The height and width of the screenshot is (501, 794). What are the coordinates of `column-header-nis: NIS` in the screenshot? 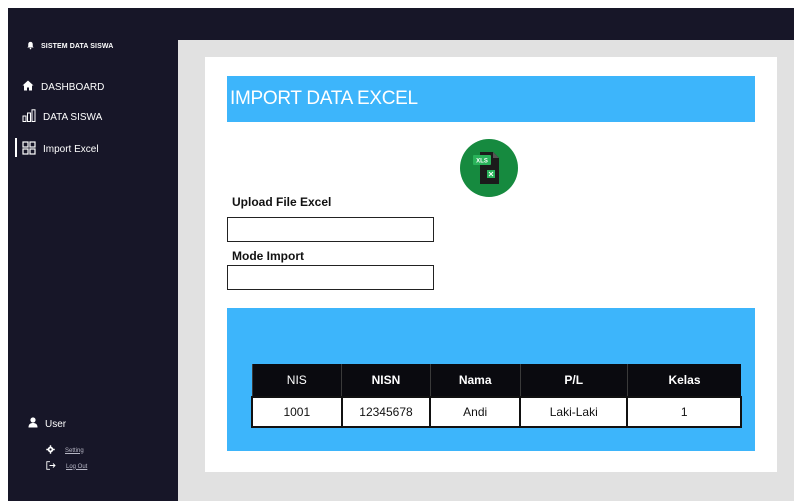 It's located at (296, 380).